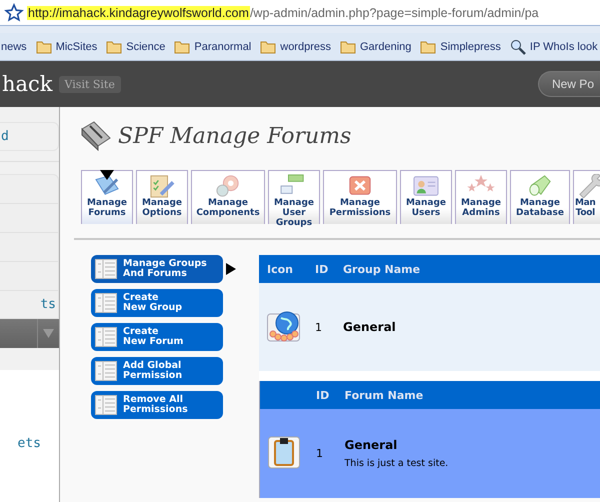 This screenshot has height=502, width=600. Describe the element at coordinates (14, 46) in the screenshot. I see `bookmark-item: news` at that location.